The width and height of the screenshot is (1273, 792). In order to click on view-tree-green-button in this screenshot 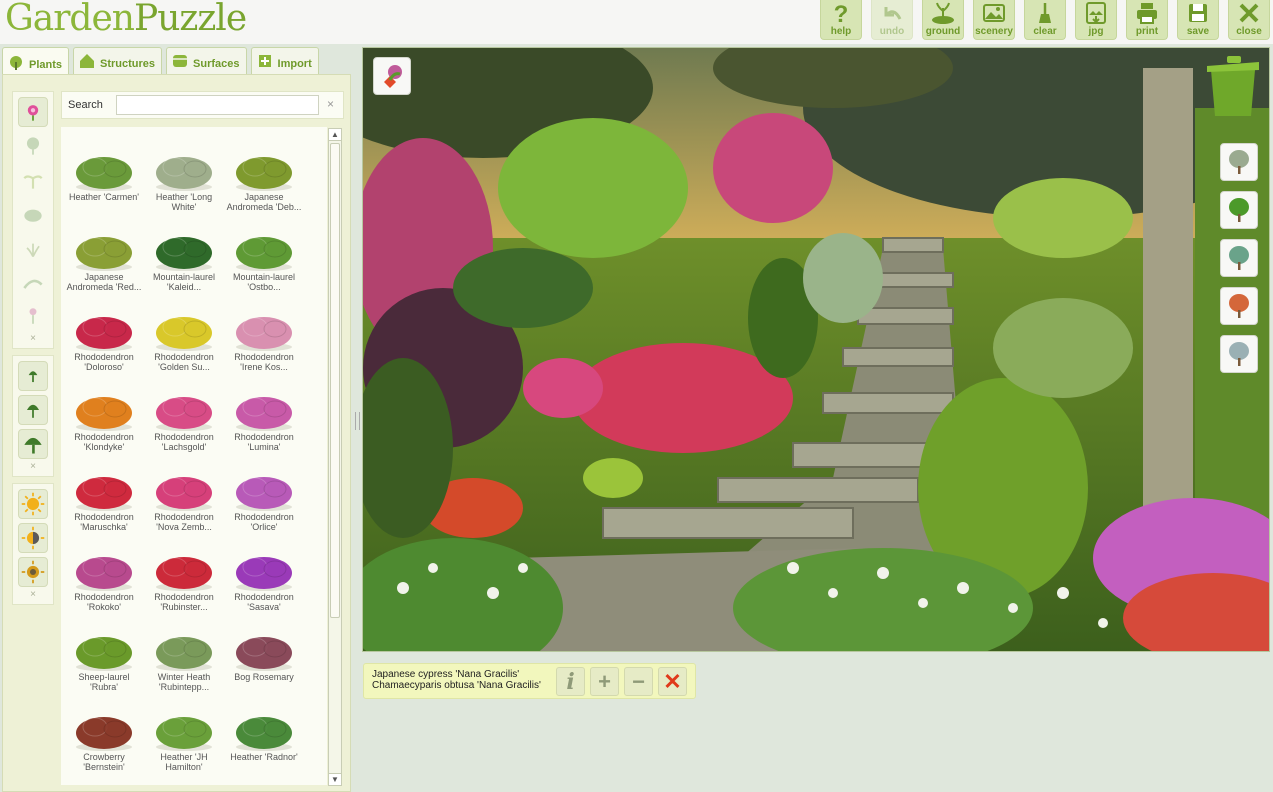, I will do `click(1239, 210)`.